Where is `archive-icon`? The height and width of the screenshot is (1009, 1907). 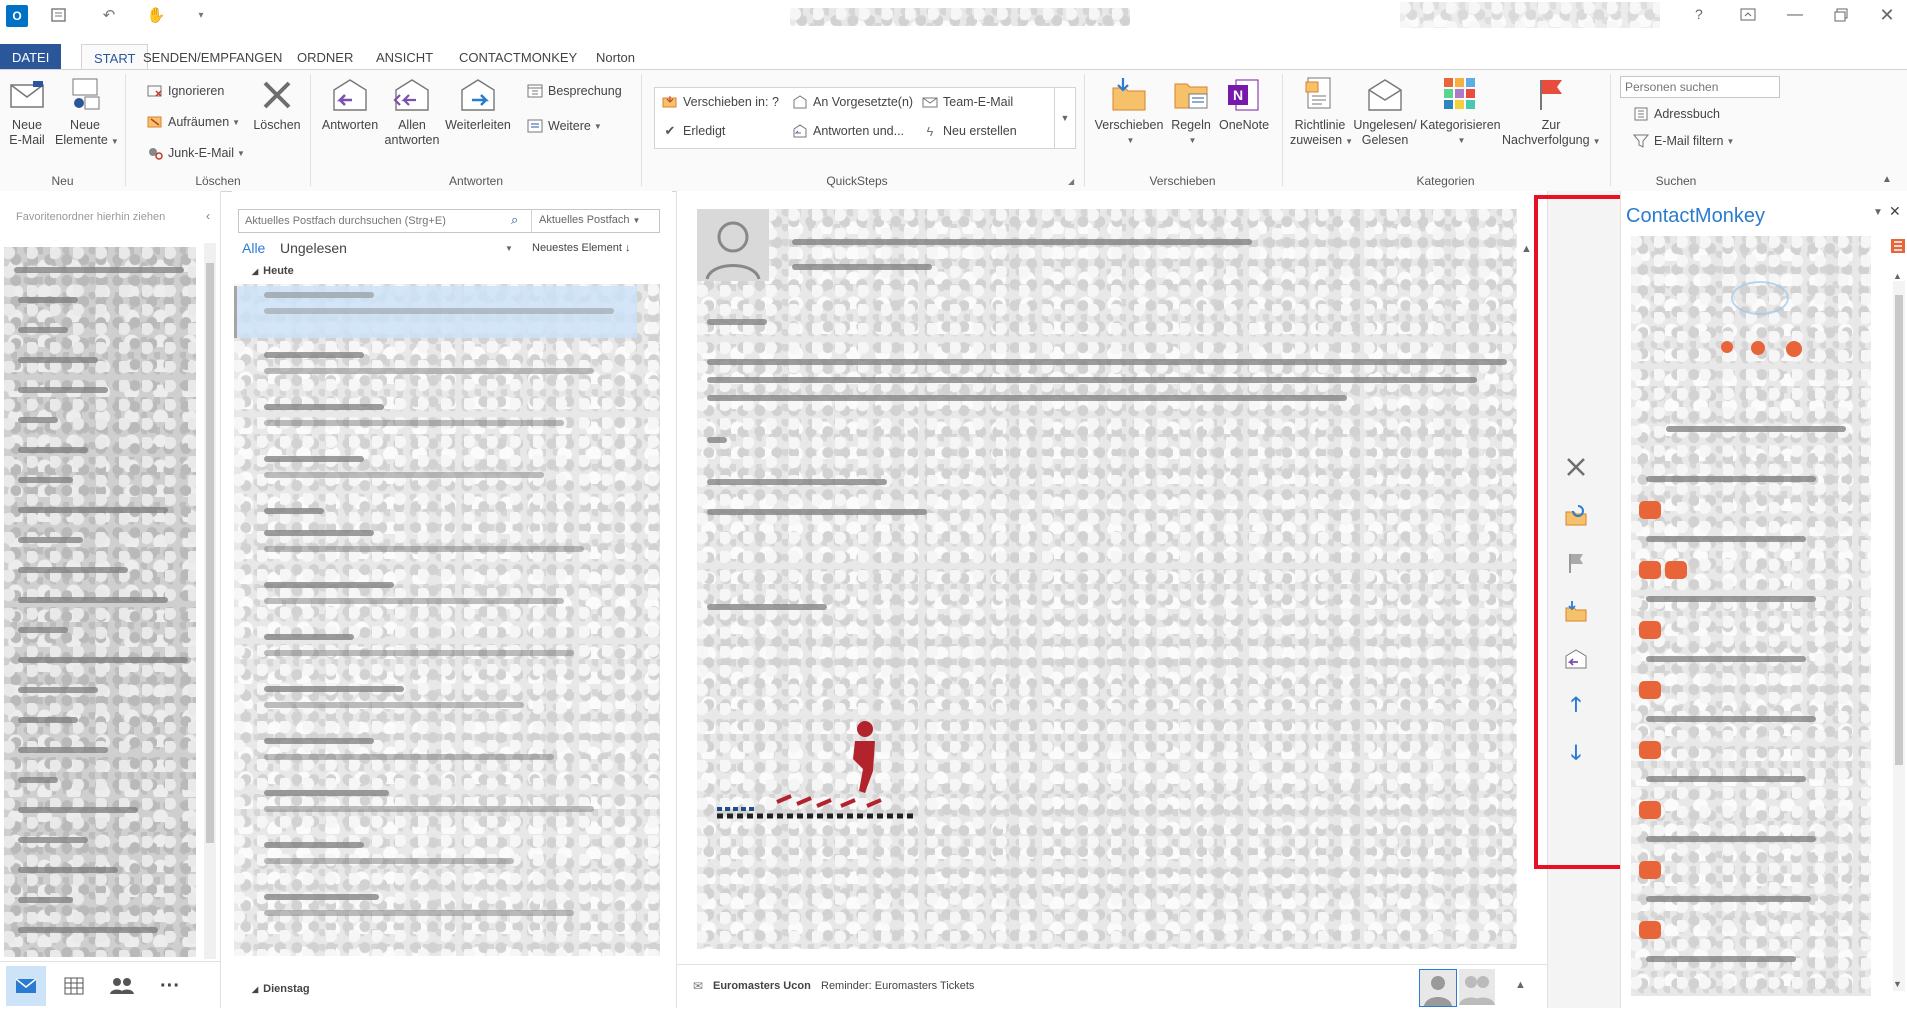 archive-icon is located at coordinates (1576, 515).